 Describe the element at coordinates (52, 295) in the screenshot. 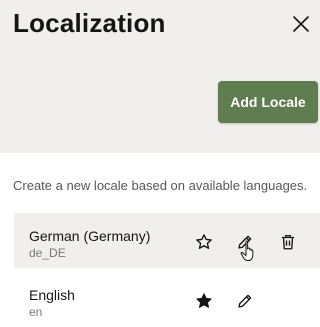

I see `locale-name: English` at that location.